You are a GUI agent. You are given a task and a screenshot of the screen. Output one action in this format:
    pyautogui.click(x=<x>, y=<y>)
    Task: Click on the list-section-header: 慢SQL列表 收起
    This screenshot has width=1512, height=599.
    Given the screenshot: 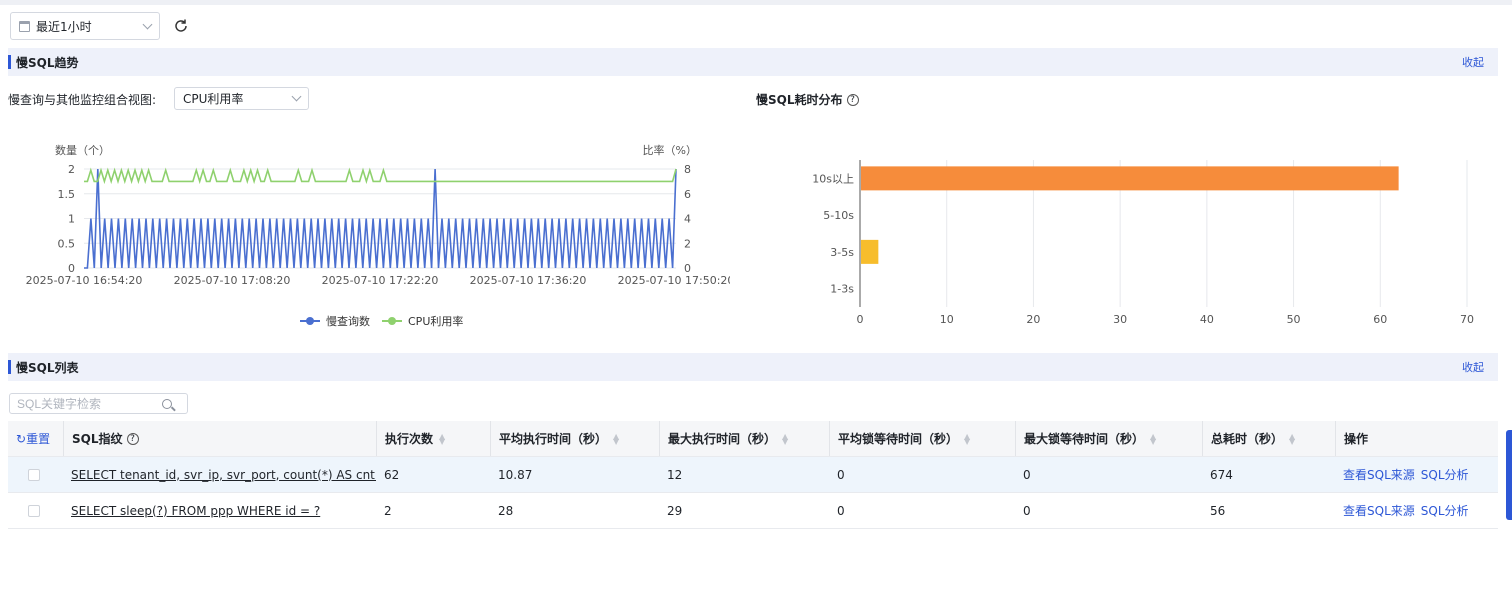 What is the action you would take?
    pyautogui.click(x=753, y=367)
    